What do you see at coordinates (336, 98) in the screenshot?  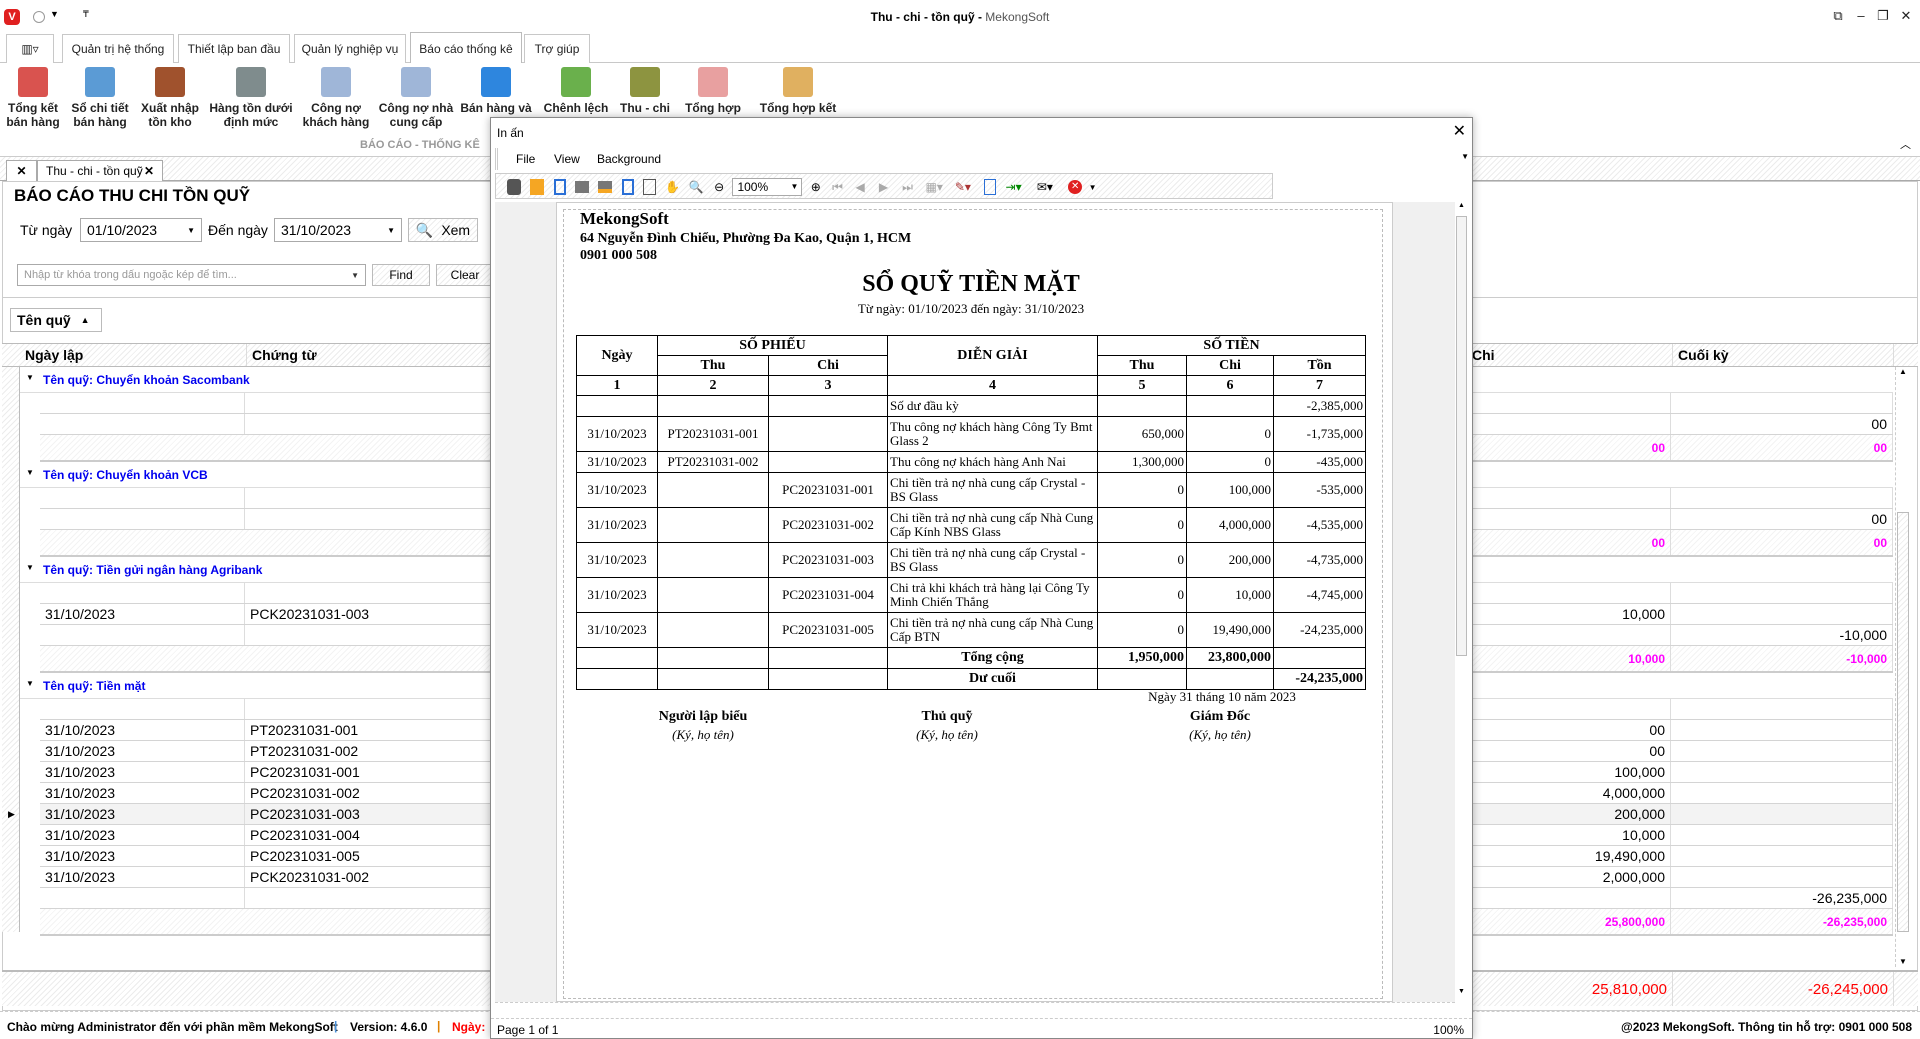 I see `ribbon-button: Công nợ khách hàng` at bounding box center [336, 98].